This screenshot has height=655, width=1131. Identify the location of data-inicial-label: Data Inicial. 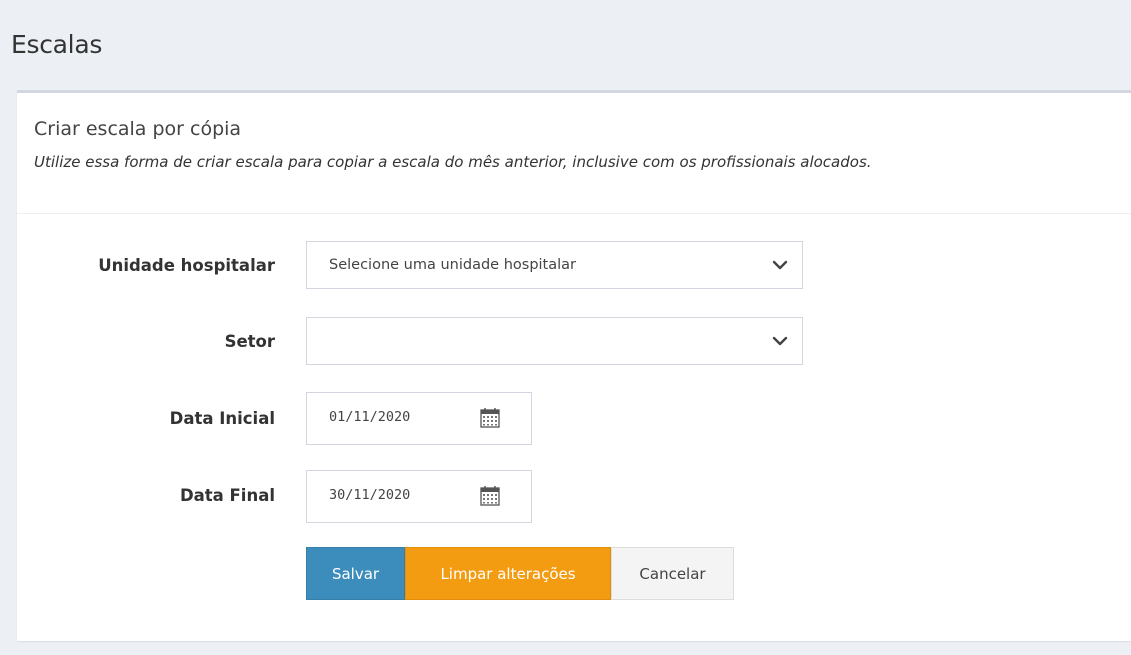
(222, 418).